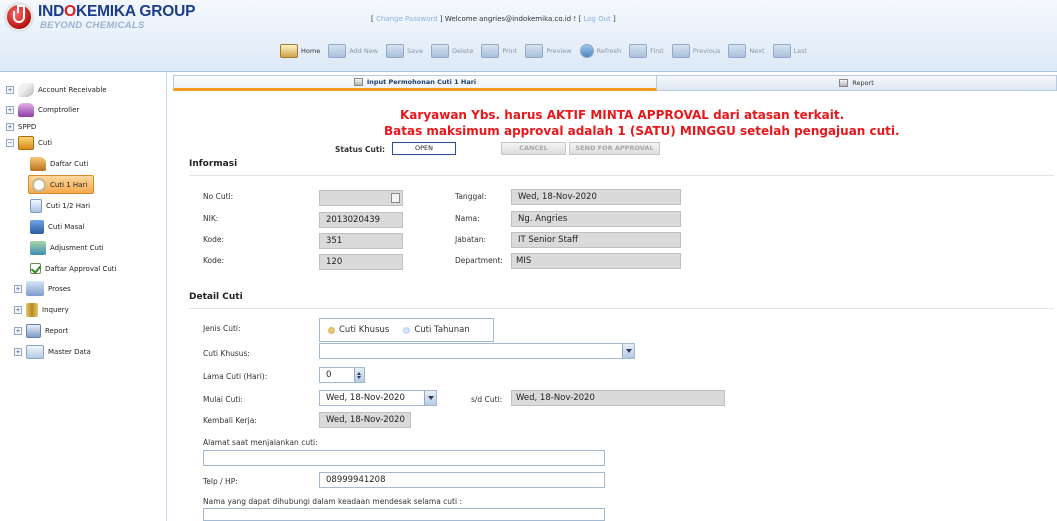 The height and width of the screenshot is (521, 1057). What do you see at coordinates (361, 241) in the screenshot?
I see `kode-field-1: 351` at bounding box center [361, 241].